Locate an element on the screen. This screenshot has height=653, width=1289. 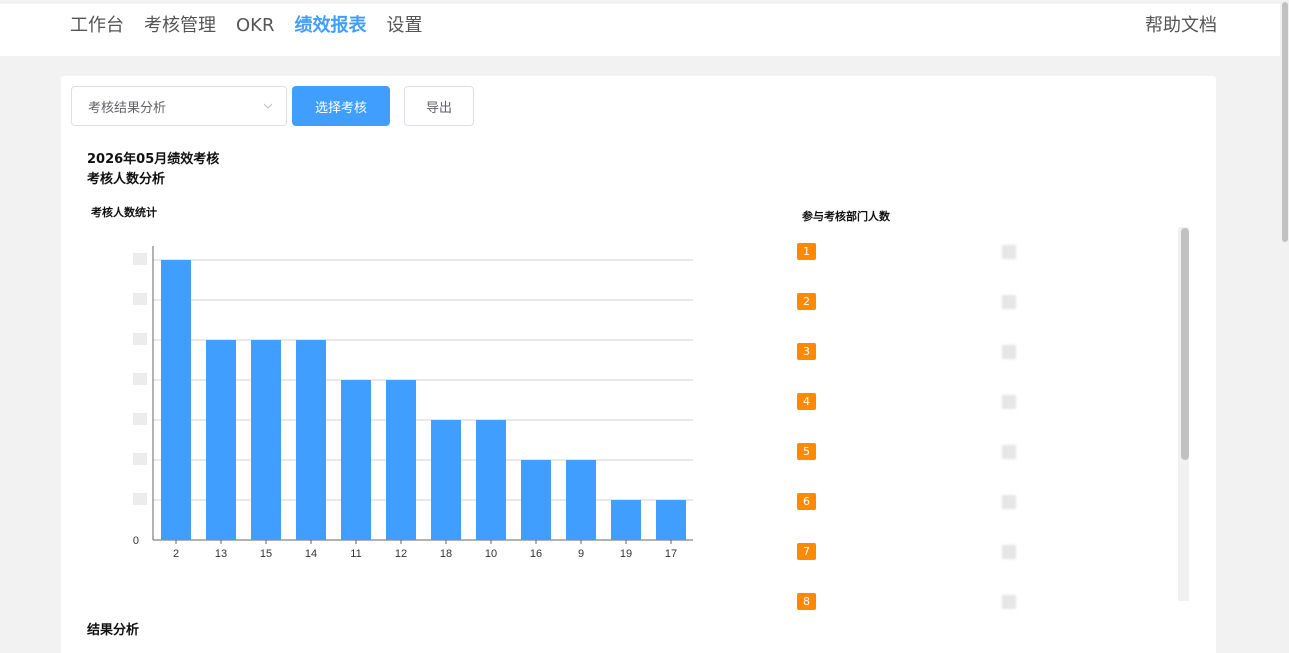
nav-item-workbench: 工作台 is located at coordinates (97, 26).